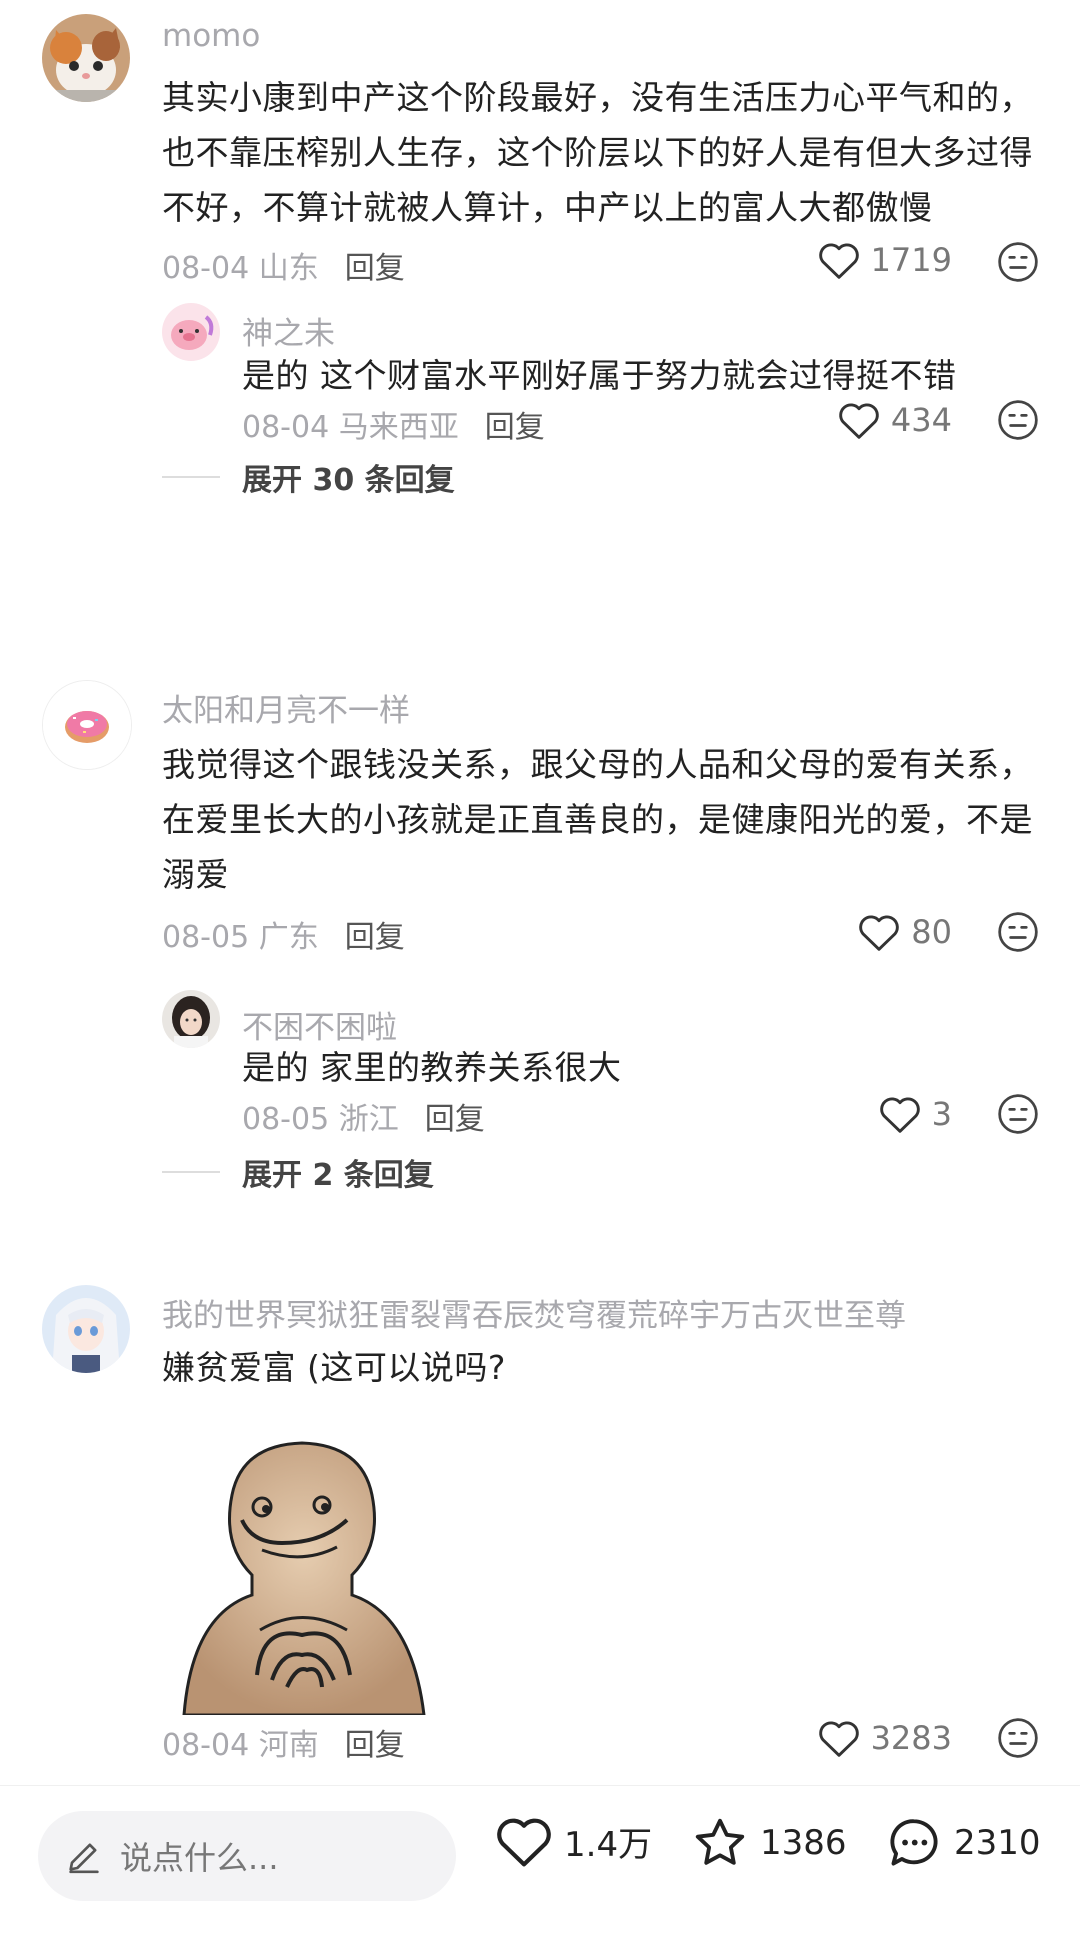  What do you see at coordinates (240, 937) in the screenshot?
I see `date-region: 08-05 广东` at bounding box center [240, 937].